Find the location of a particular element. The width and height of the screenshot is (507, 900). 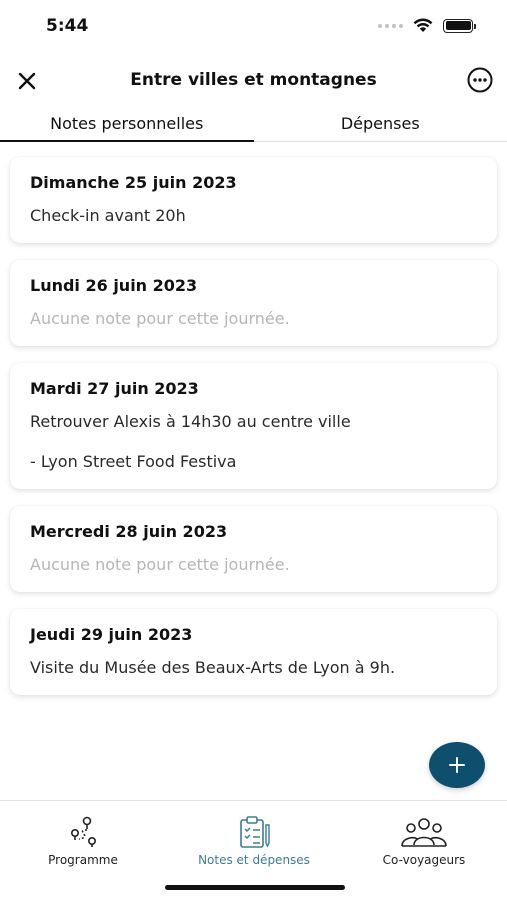

status-time: 5:44 is located at coordinates (67, 26).